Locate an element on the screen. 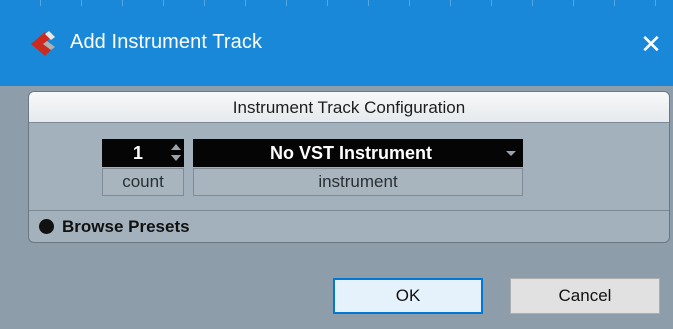 Image resolution: width=673 pixels, height=329 pixels. instrument-value: No VST Instrument is located at coordinates (350, 153).